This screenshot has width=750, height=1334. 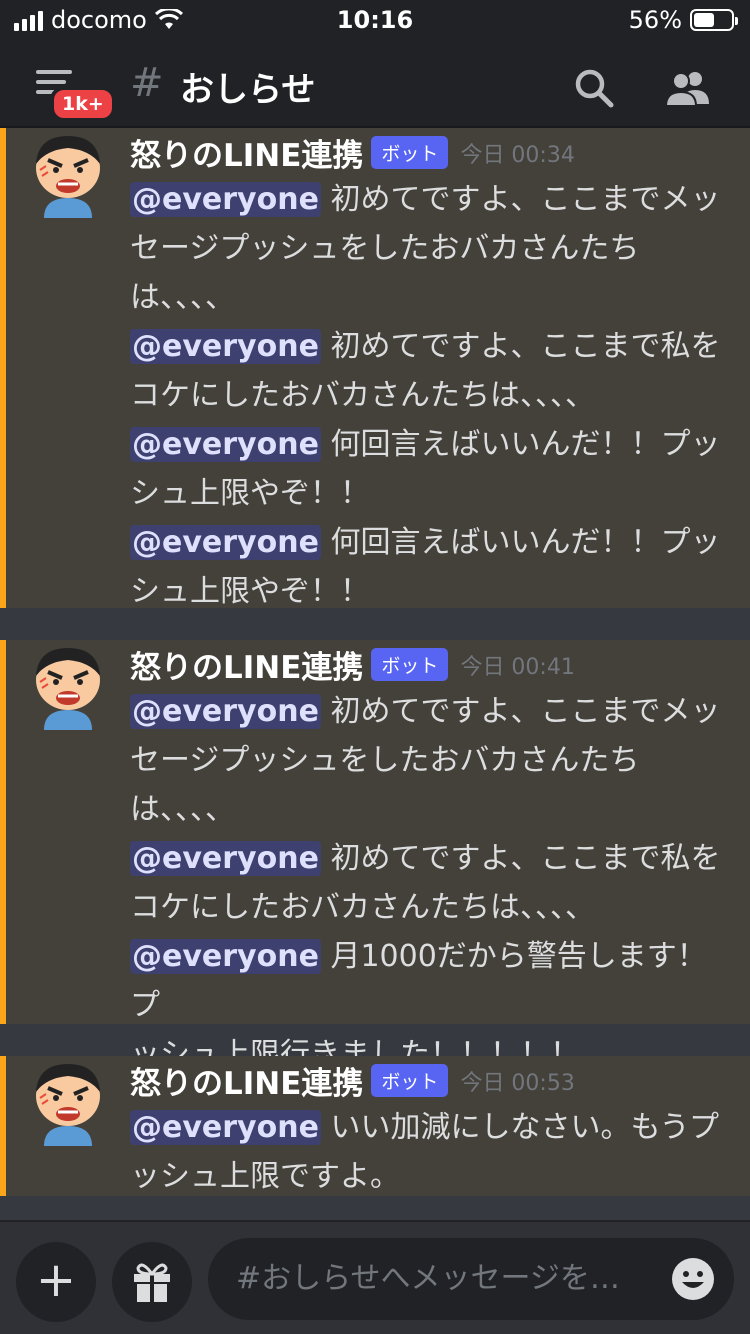 I want to click on battery-icon, so click(x=714, y=20).